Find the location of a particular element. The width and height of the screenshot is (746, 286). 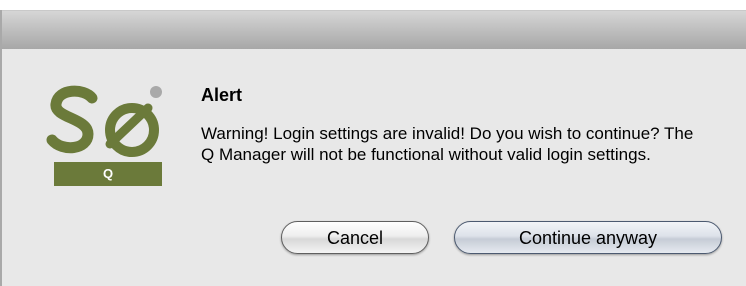

se-logo-icon is located at coordinates (104, 121).